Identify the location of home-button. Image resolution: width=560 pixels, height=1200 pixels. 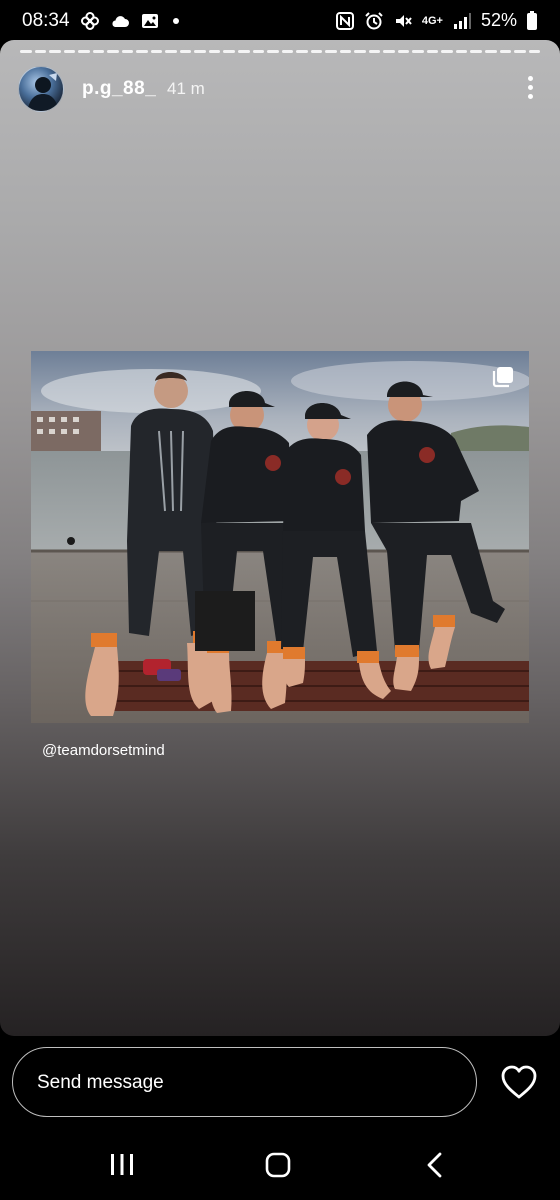
(278, 1165).